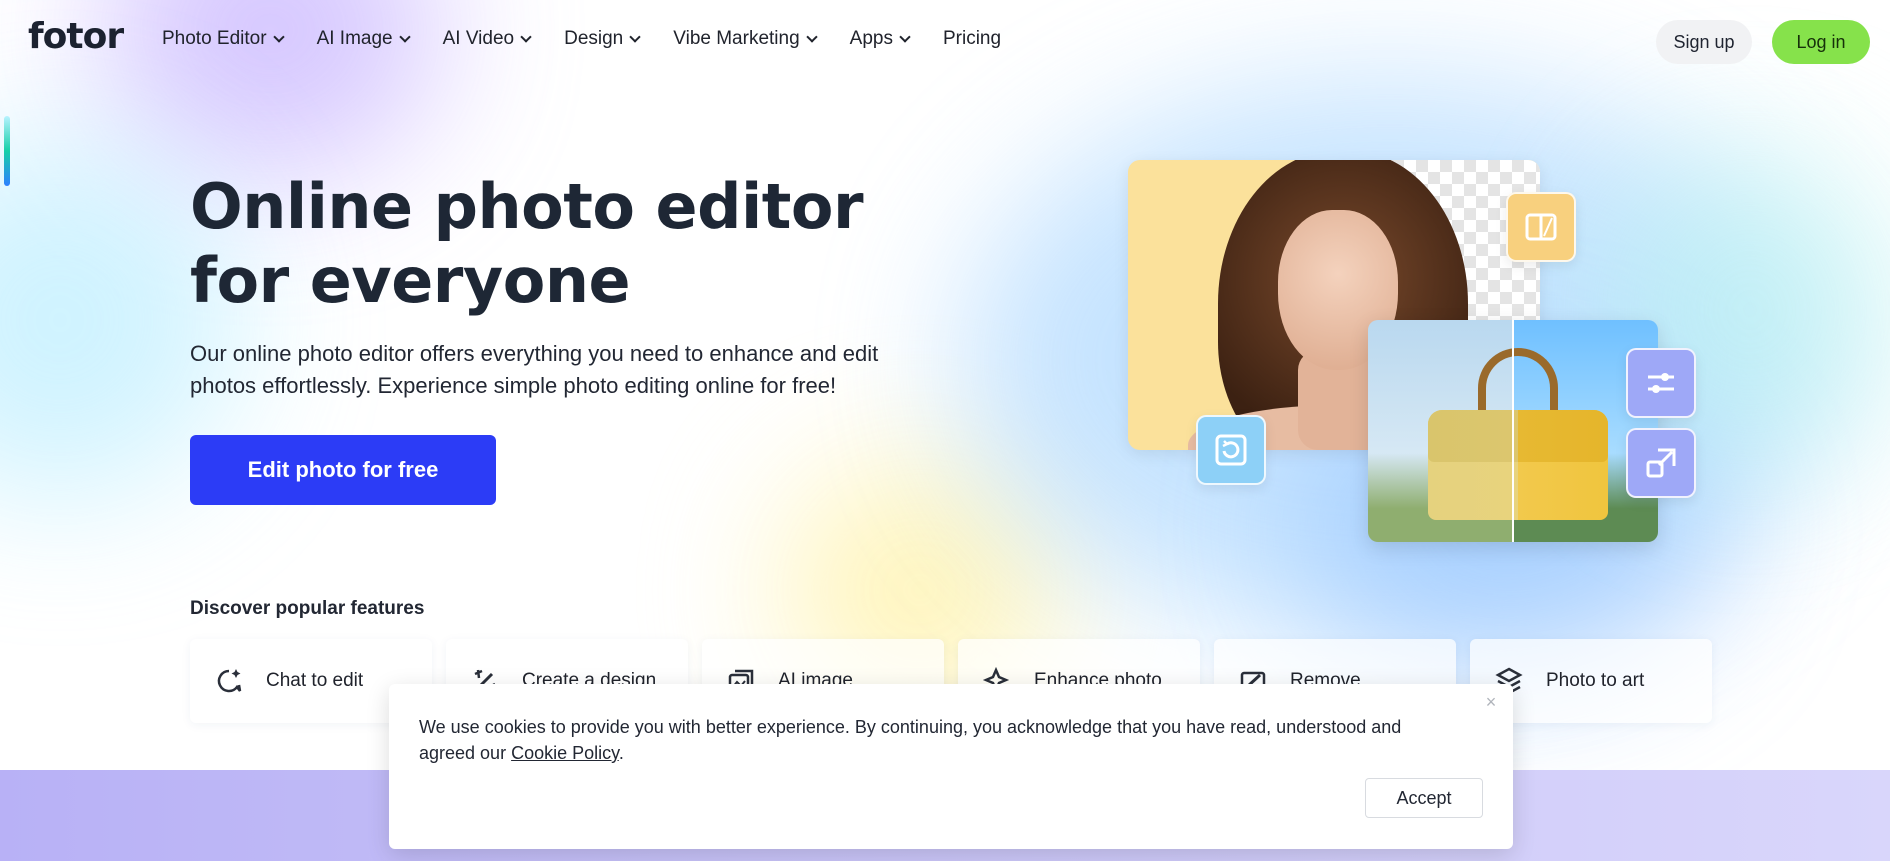  I want to click on scroll-progress-indicator, so click(7, 151).